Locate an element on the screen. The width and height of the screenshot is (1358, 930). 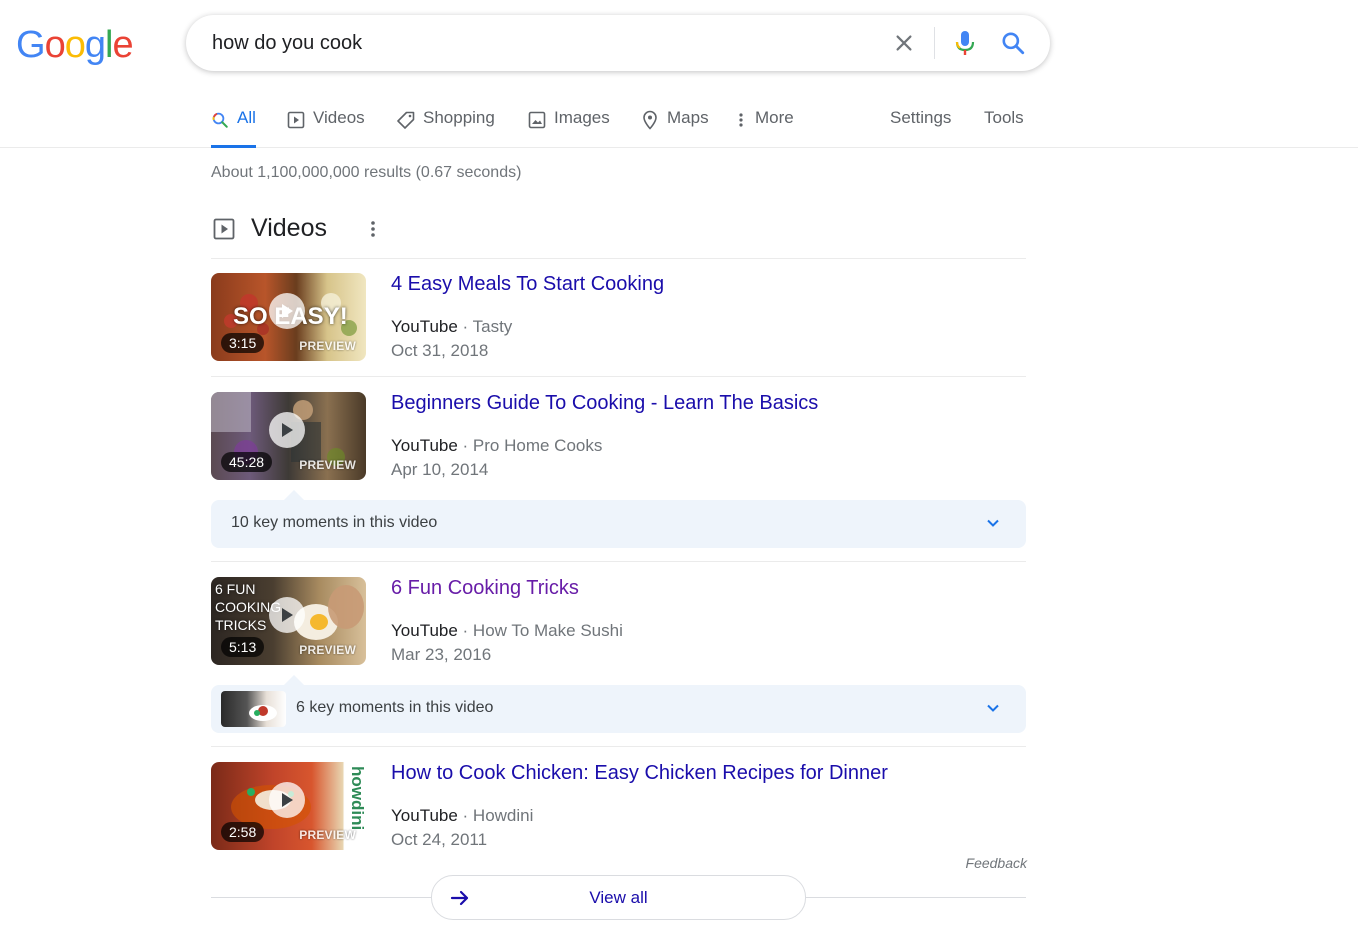
logo-letter: G is located at coordinates (31, 45).